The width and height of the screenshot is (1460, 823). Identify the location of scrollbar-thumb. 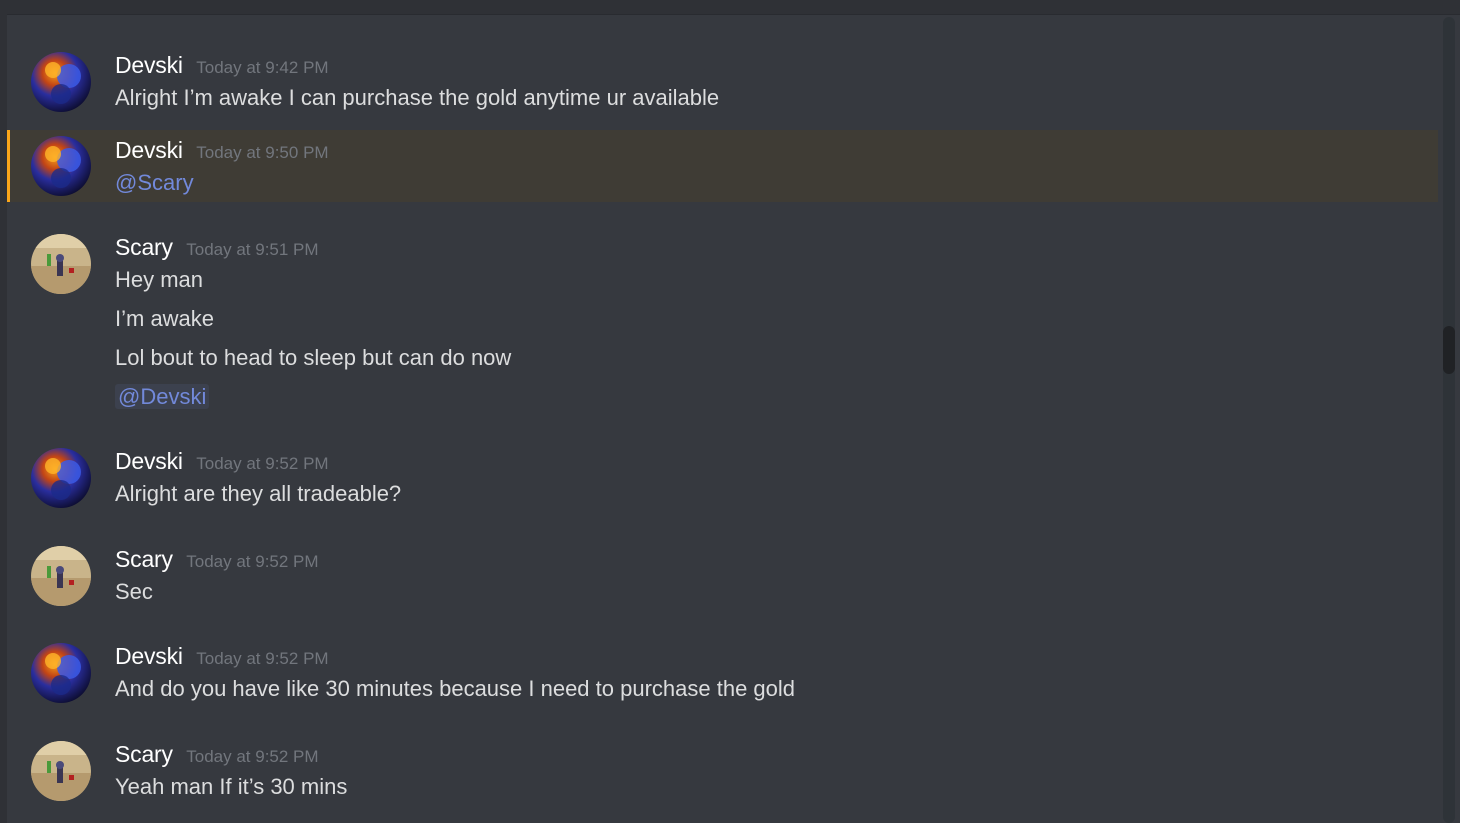
(1449, 350).